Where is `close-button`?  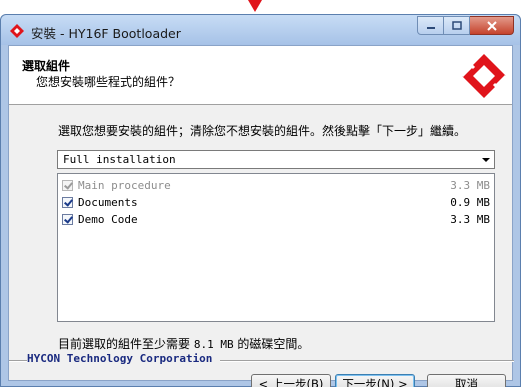 close-button is located at coordinates (492, 25).